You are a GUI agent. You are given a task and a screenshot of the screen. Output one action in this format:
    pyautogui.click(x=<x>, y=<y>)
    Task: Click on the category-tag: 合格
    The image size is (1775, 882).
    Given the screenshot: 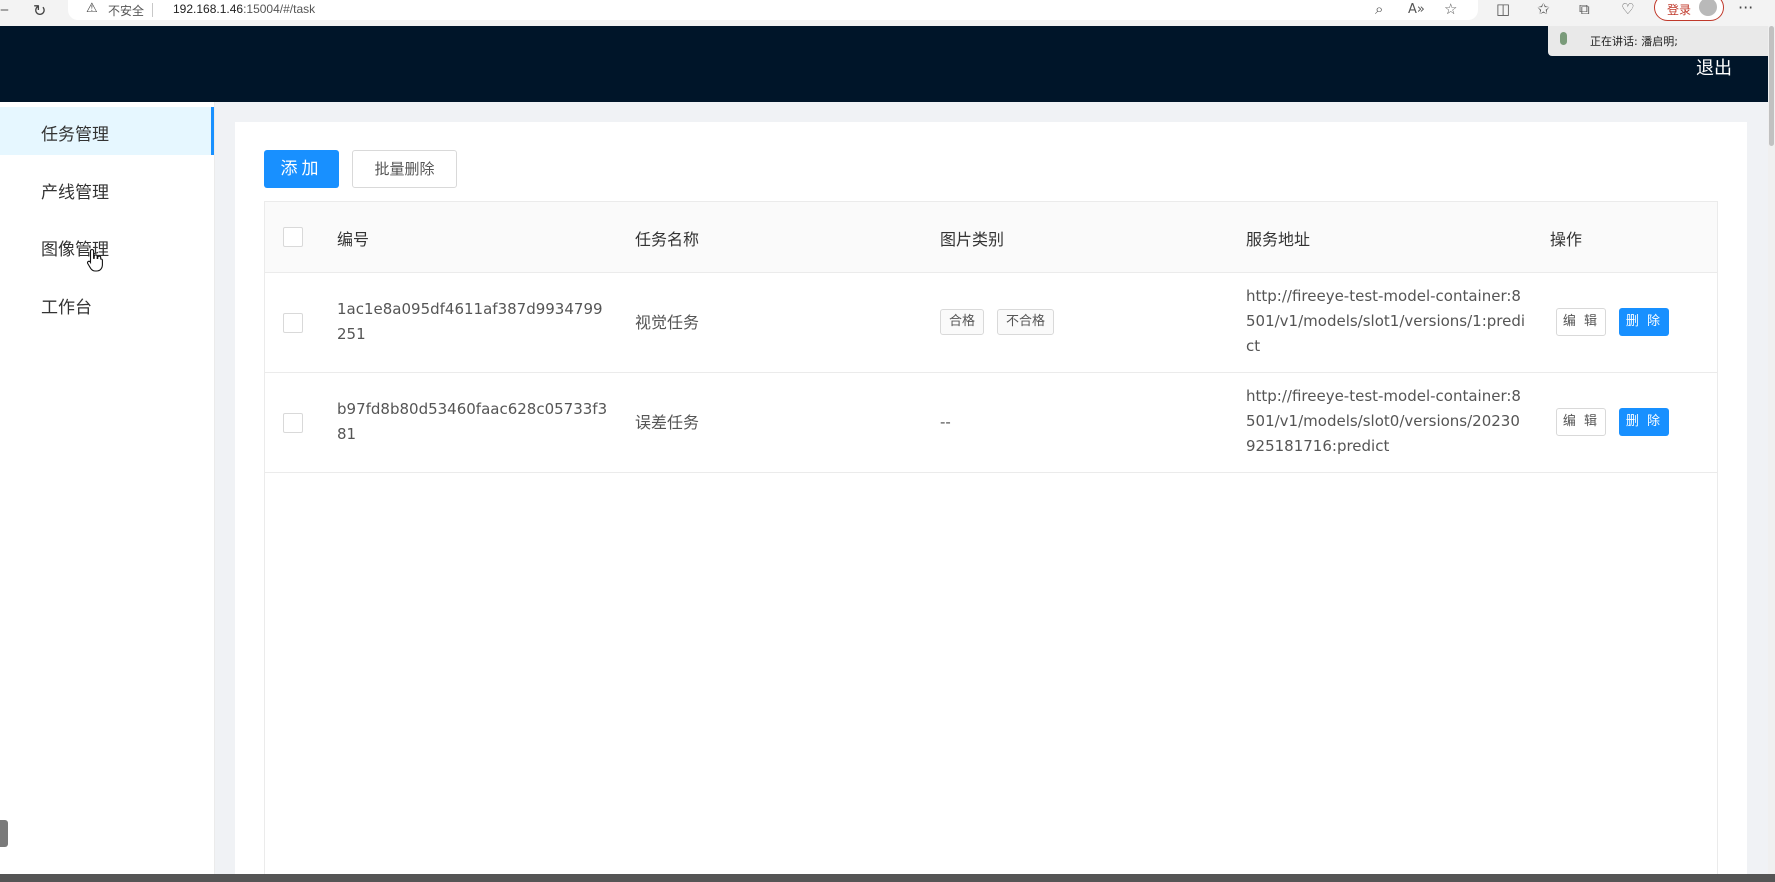 What is the action you would take?
    pyautogui.click(x=962, y=322)
    